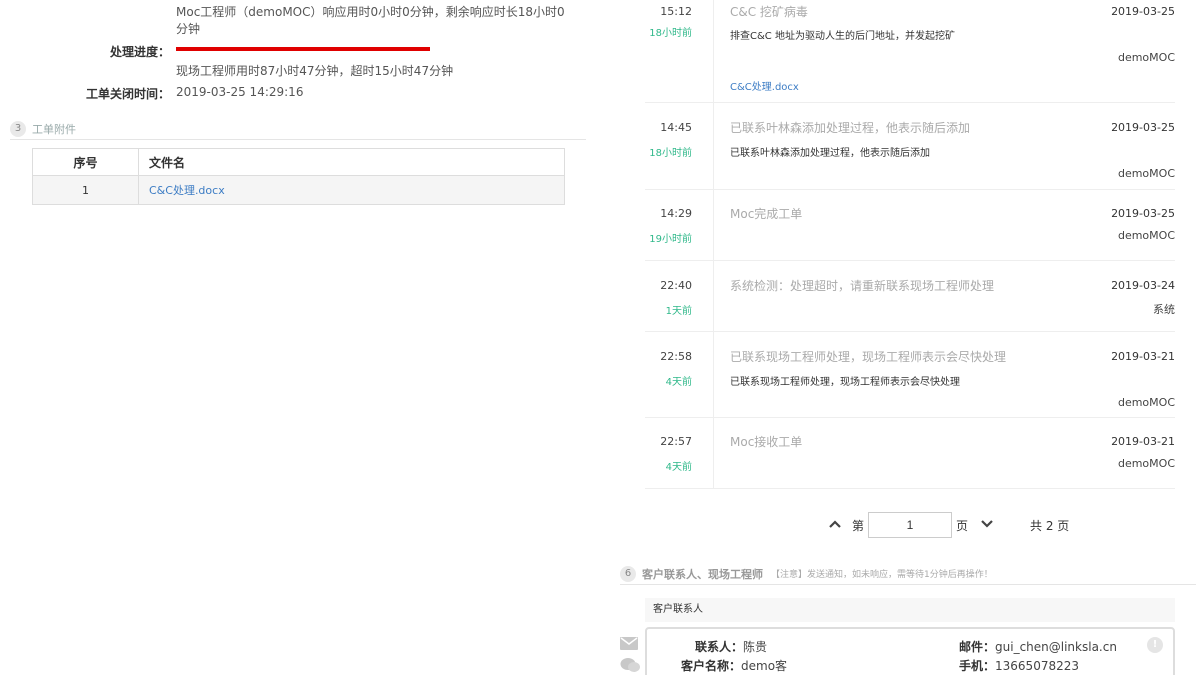 This screenshot has height=675, width=1200. What do you see at coordinates (676, 11) in the screenshot?
I see `timeline-time: 15:12` at bounding box center [676, 11].